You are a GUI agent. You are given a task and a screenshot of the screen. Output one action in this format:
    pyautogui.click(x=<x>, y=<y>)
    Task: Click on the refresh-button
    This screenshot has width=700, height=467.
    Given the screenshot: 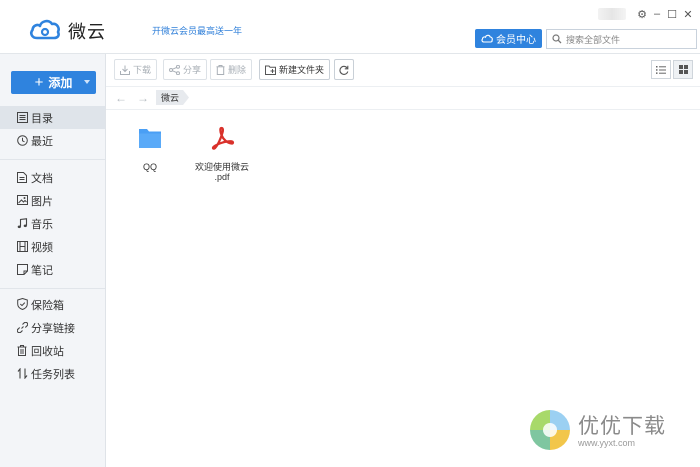 What is the action you would take?
    pyautogui.click(x=344, y=69)
    